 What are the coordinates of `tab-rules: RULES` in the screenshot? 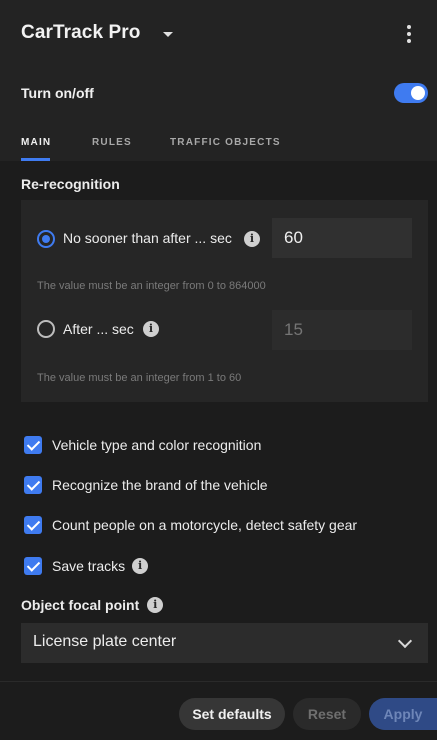 It's located at (112, 142).